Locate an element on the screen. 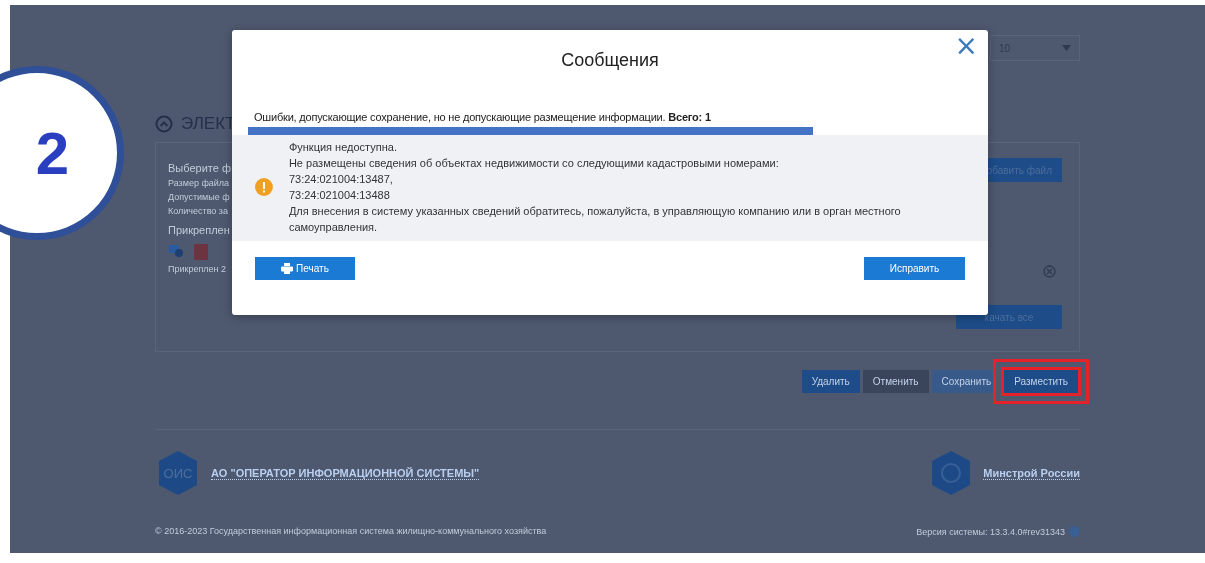 The image size is (1205, 563). printer-icon is located at coordinates (287, 268).